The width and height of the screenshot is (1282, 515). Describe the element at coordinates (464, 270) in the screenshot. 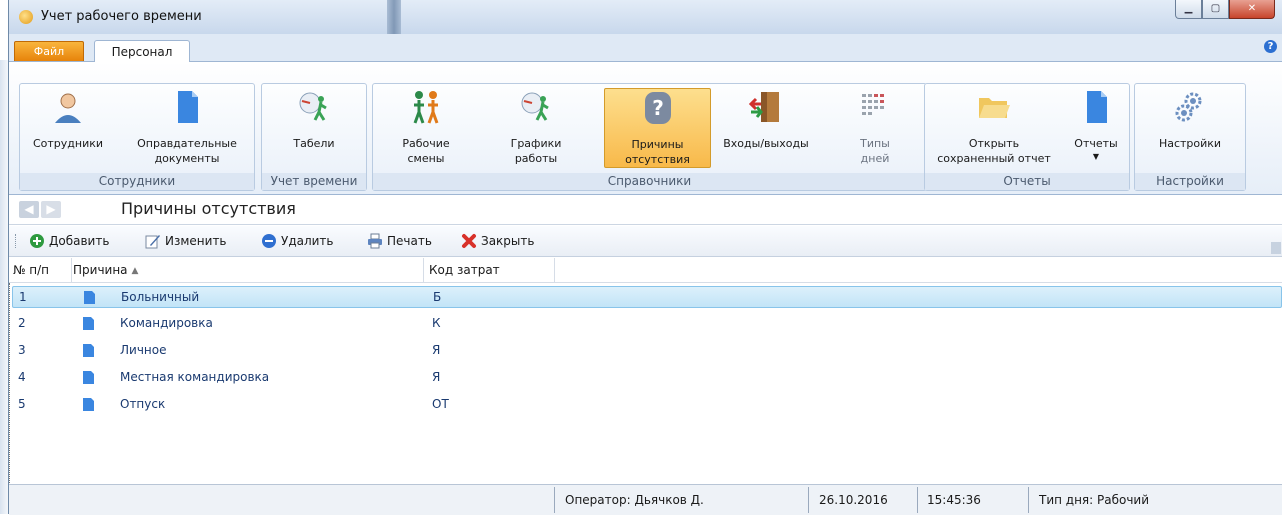

I see `column-header-code: Код затрат` at that location.